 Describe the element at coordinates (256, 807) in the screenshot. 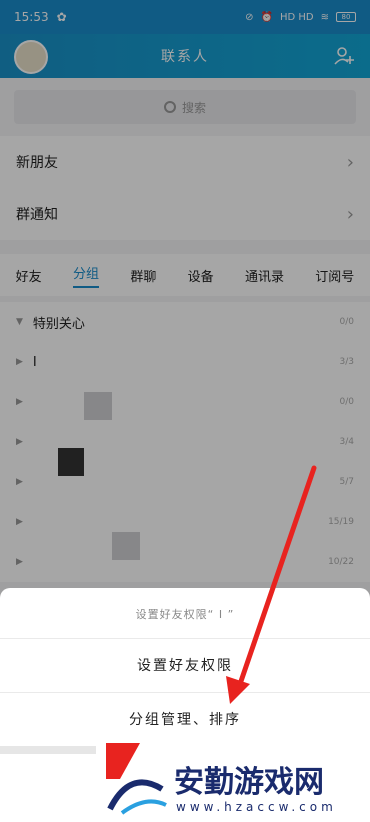

I see `watermark-url: www.hzaccw.com` at that location.